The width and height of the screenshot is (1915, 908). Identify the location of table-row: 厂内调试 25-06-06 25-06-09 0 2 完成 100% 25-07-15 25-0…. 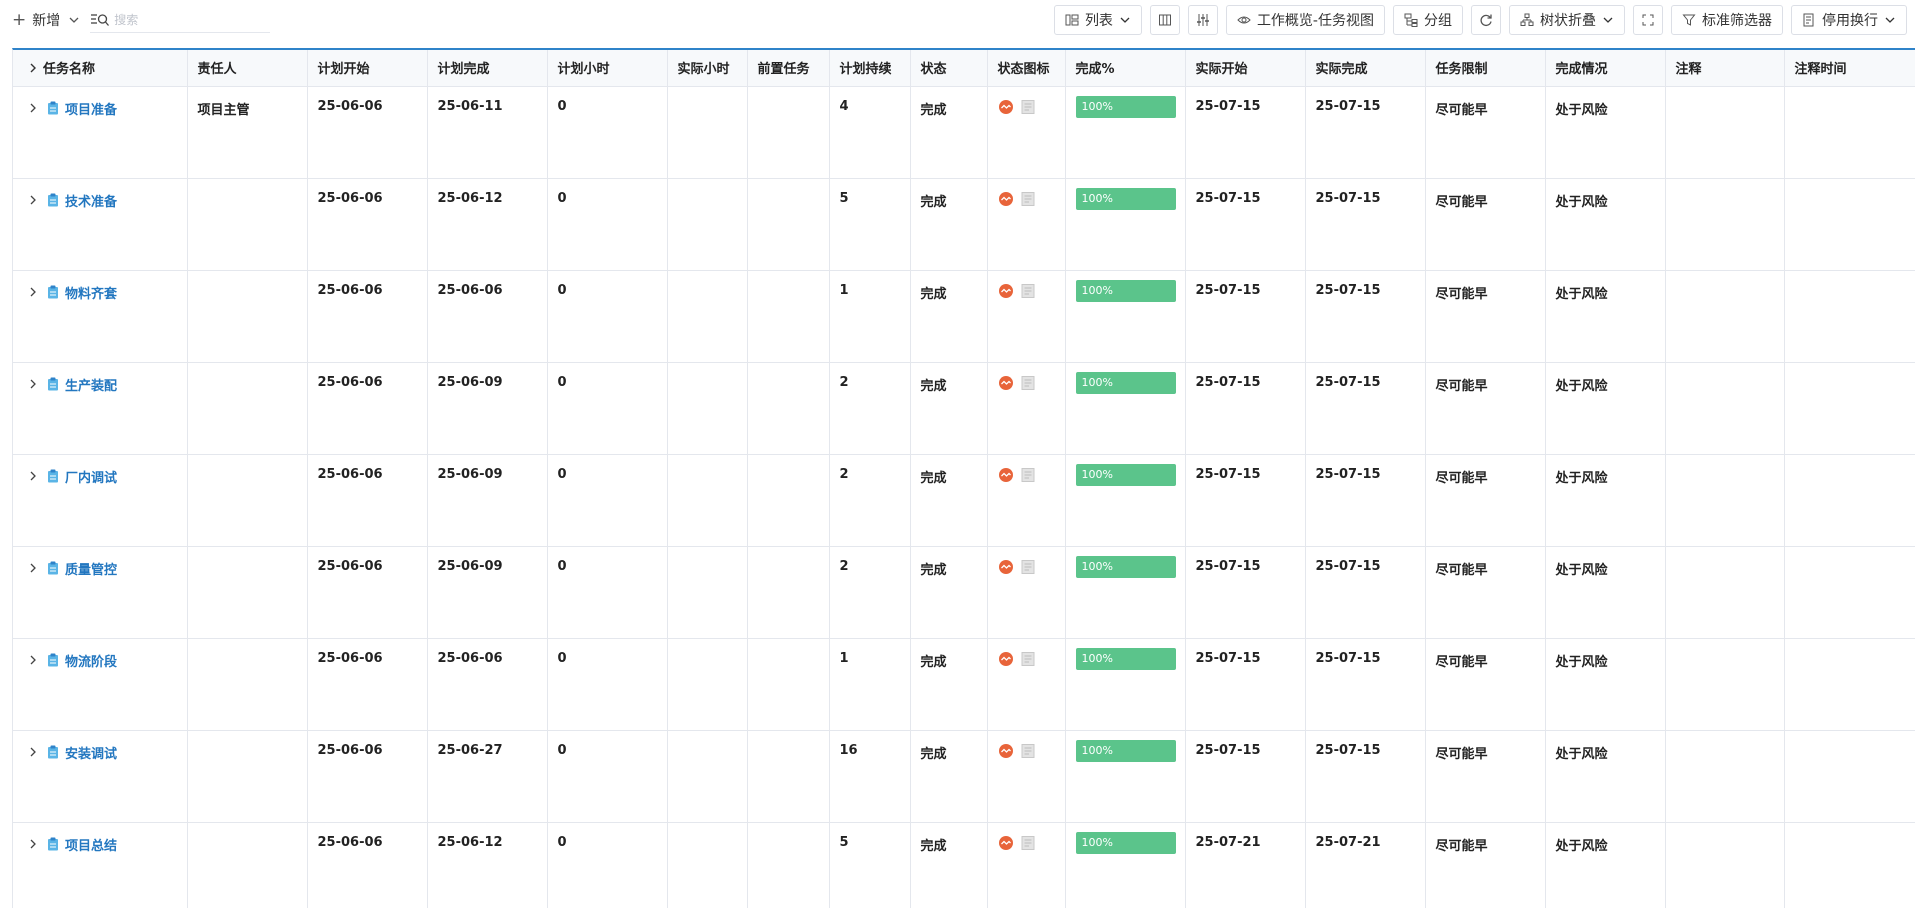
(964, 500).